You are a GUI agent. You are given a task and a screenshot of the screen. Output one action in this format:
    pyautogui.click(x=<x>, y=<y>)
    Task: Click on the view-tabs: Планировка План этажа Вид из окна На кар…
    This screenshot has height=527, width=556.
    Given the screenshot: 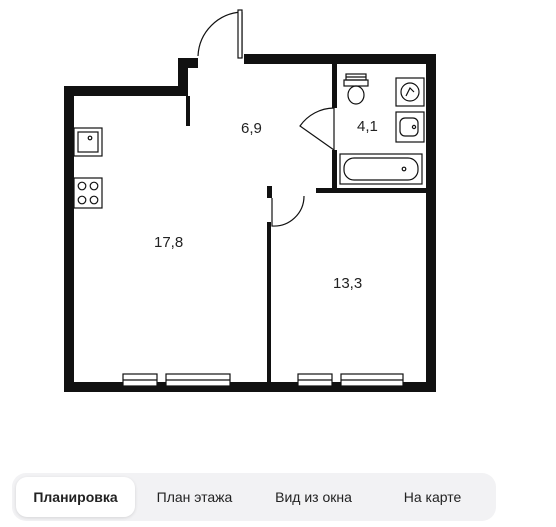 What is the action you would take?
    pyautogui.click(x=254, y=497)
    